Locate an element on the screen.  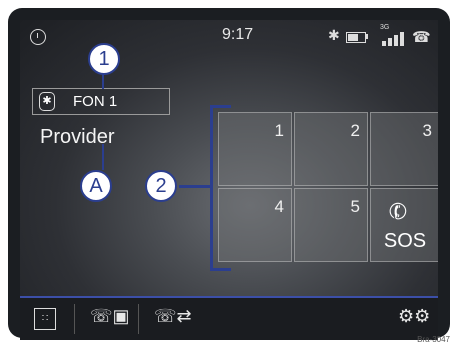
key-label: 5 is located at coordinates (355, 206).